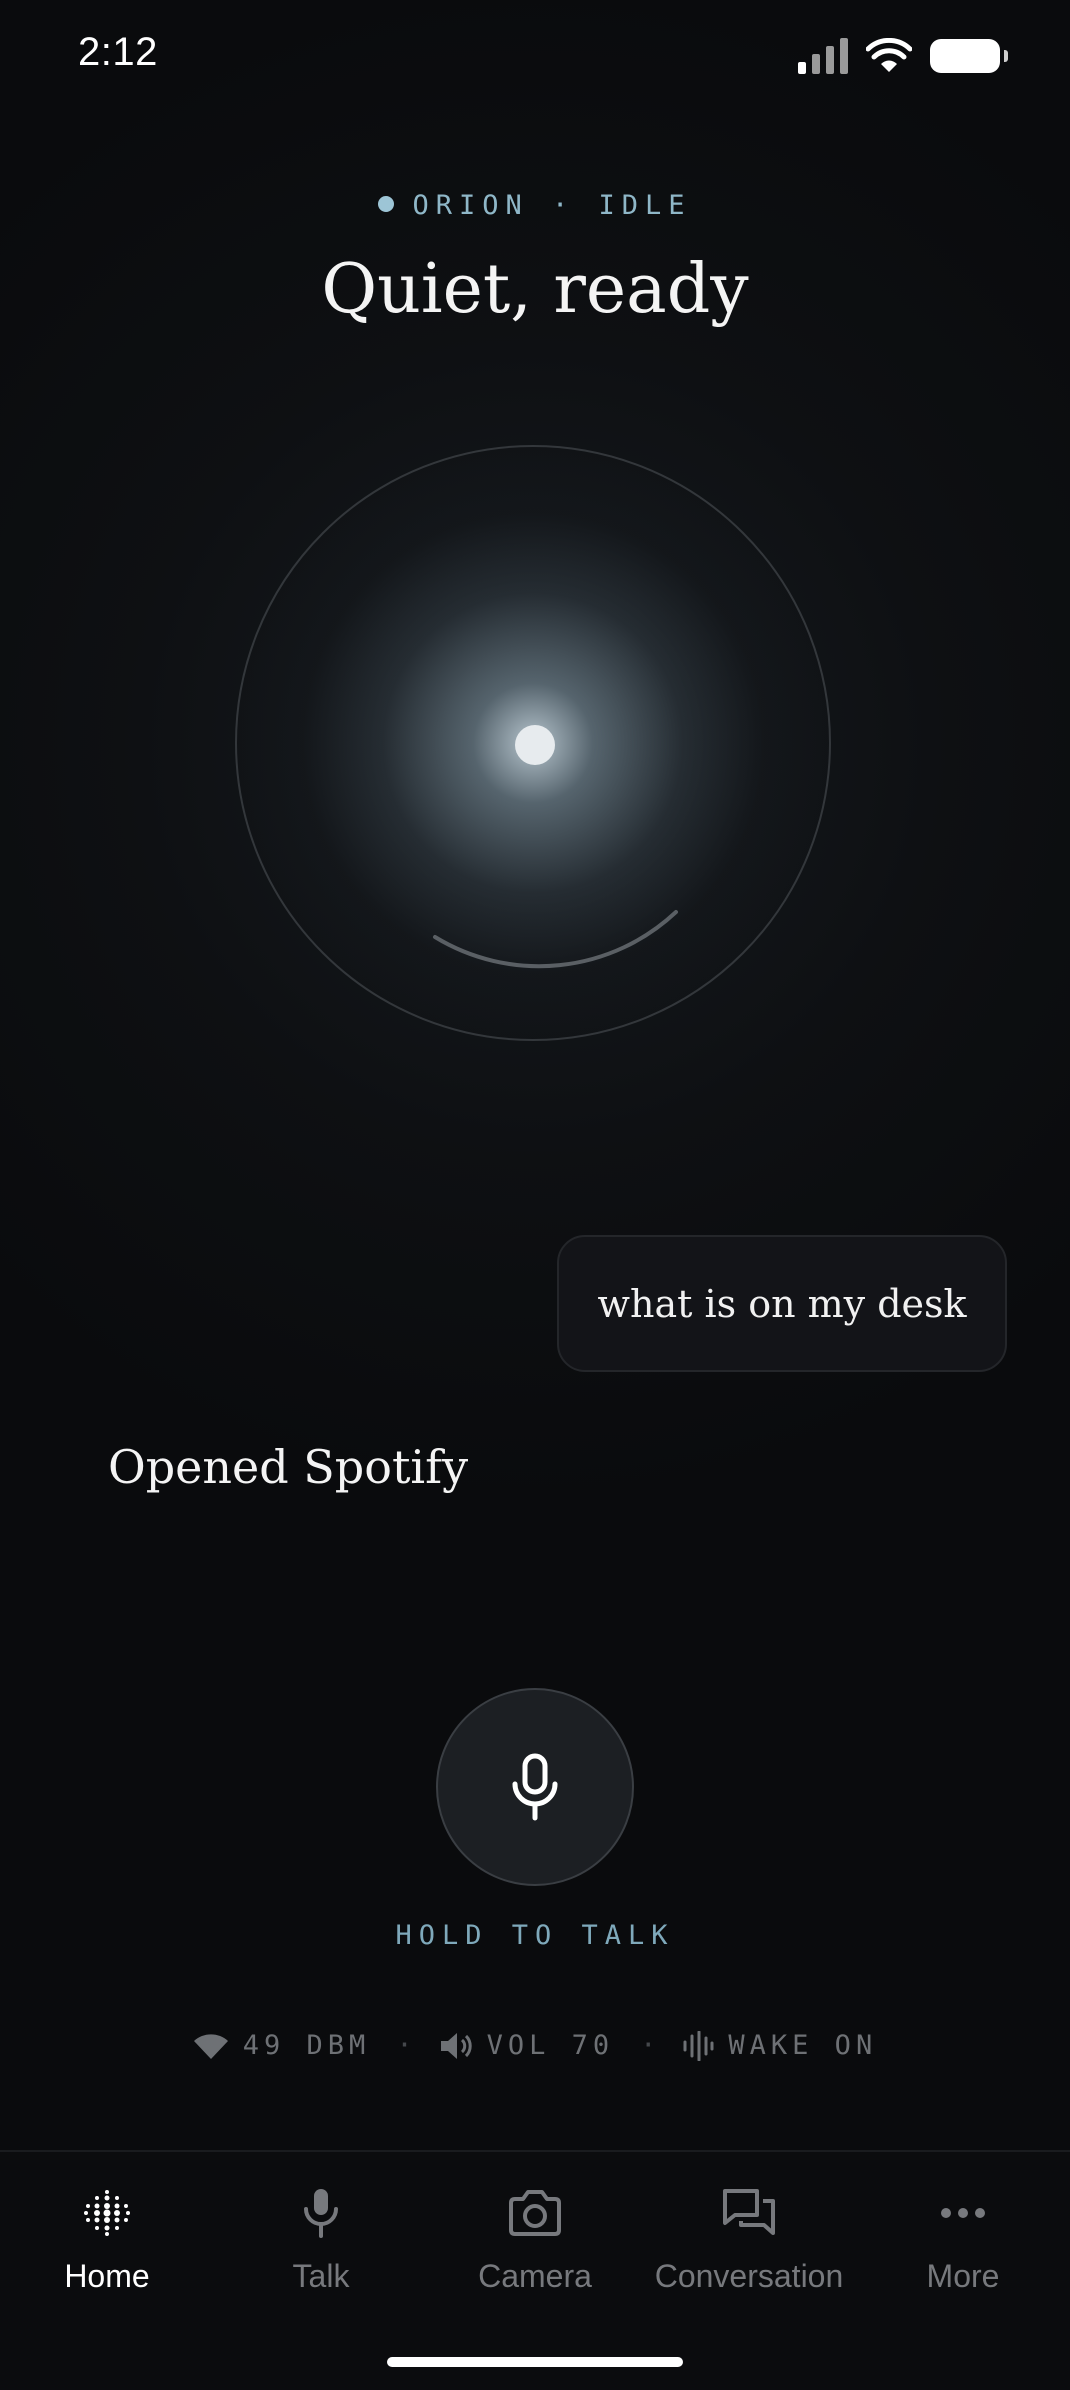 The width and height of the screenshot is (1070, 2390). I want to click on orb-level-arc, so click(555, 939).